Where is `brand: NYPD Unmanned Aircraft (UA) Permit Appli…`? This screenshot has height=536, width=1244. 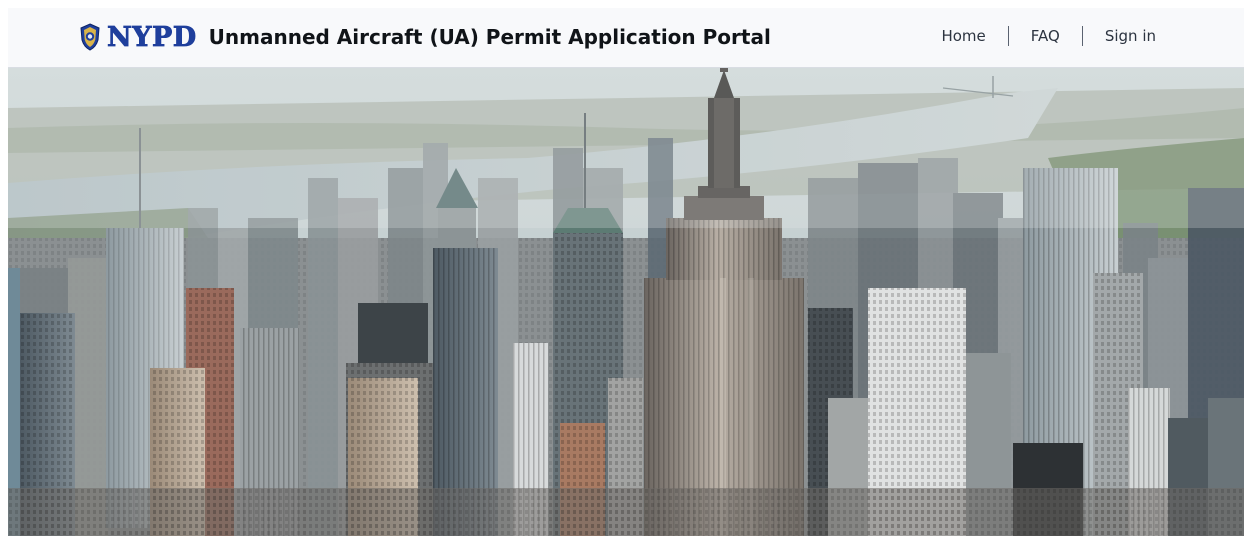 brand: NYPD Unmanned Aircraft (UA) Permit Appli… is located at coordinates (425, 37).